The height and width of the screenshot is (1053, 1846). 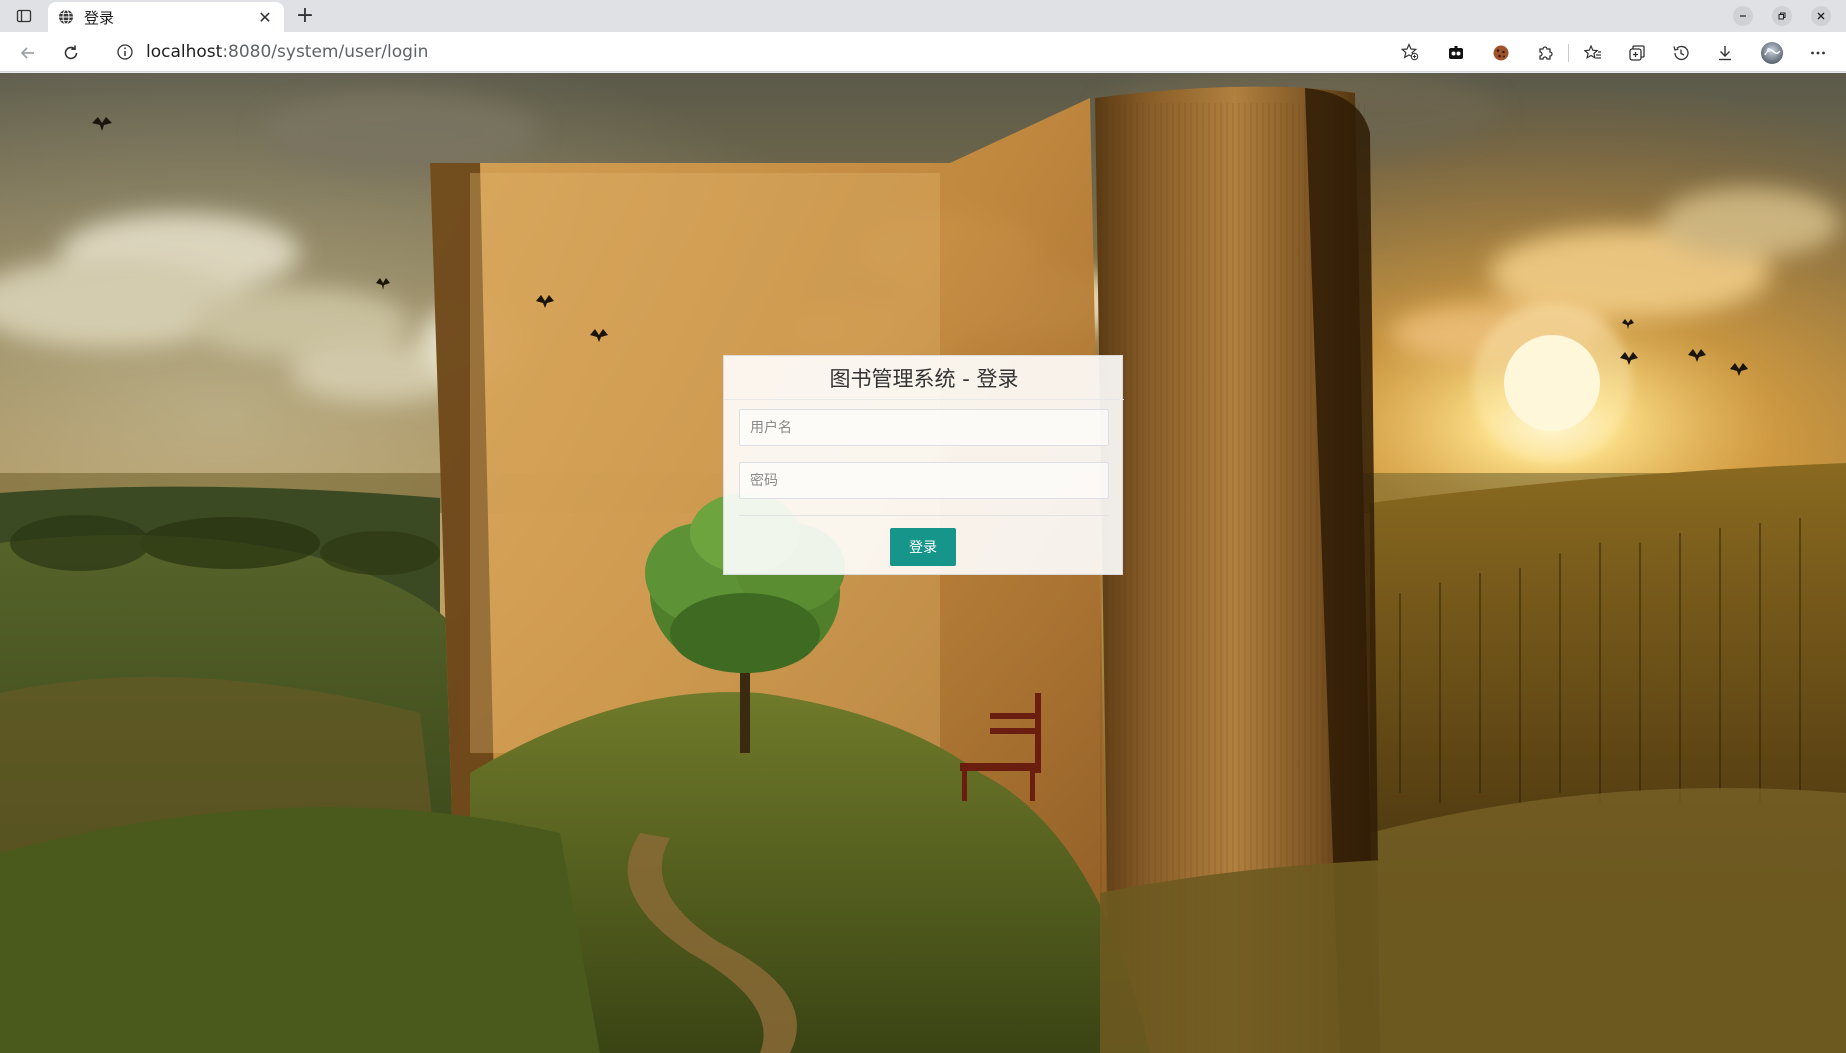 What do you see at coordinates (1821, 16) in the screenshot?
I see `close-icon` at bounding box center [1821, 16].